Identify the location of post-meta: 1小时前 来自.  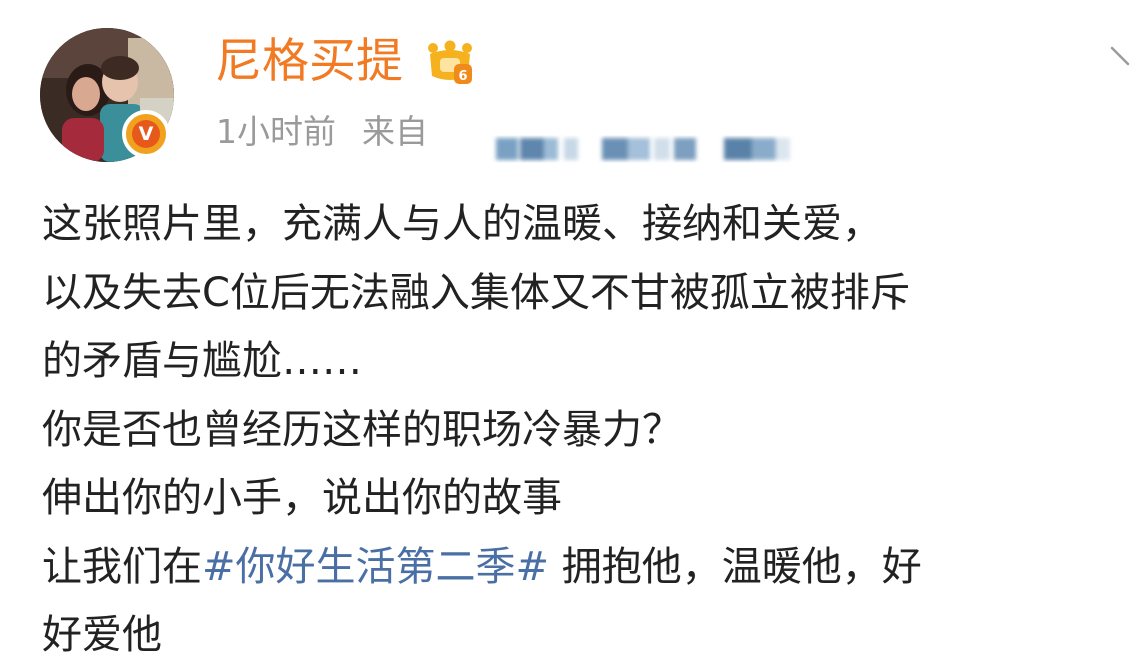
(322, 132).